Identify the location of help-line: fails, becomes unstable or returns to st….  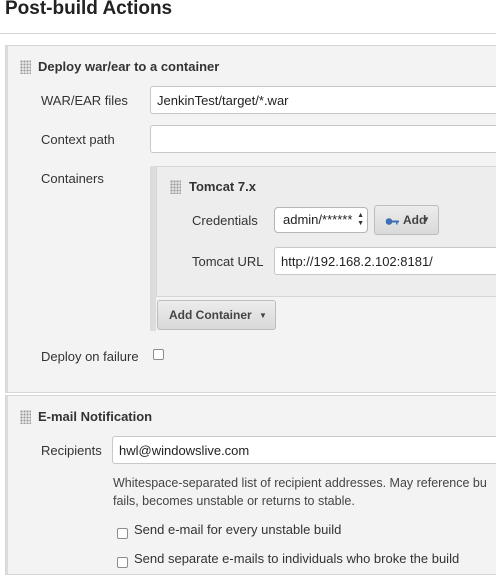
(234, 501).